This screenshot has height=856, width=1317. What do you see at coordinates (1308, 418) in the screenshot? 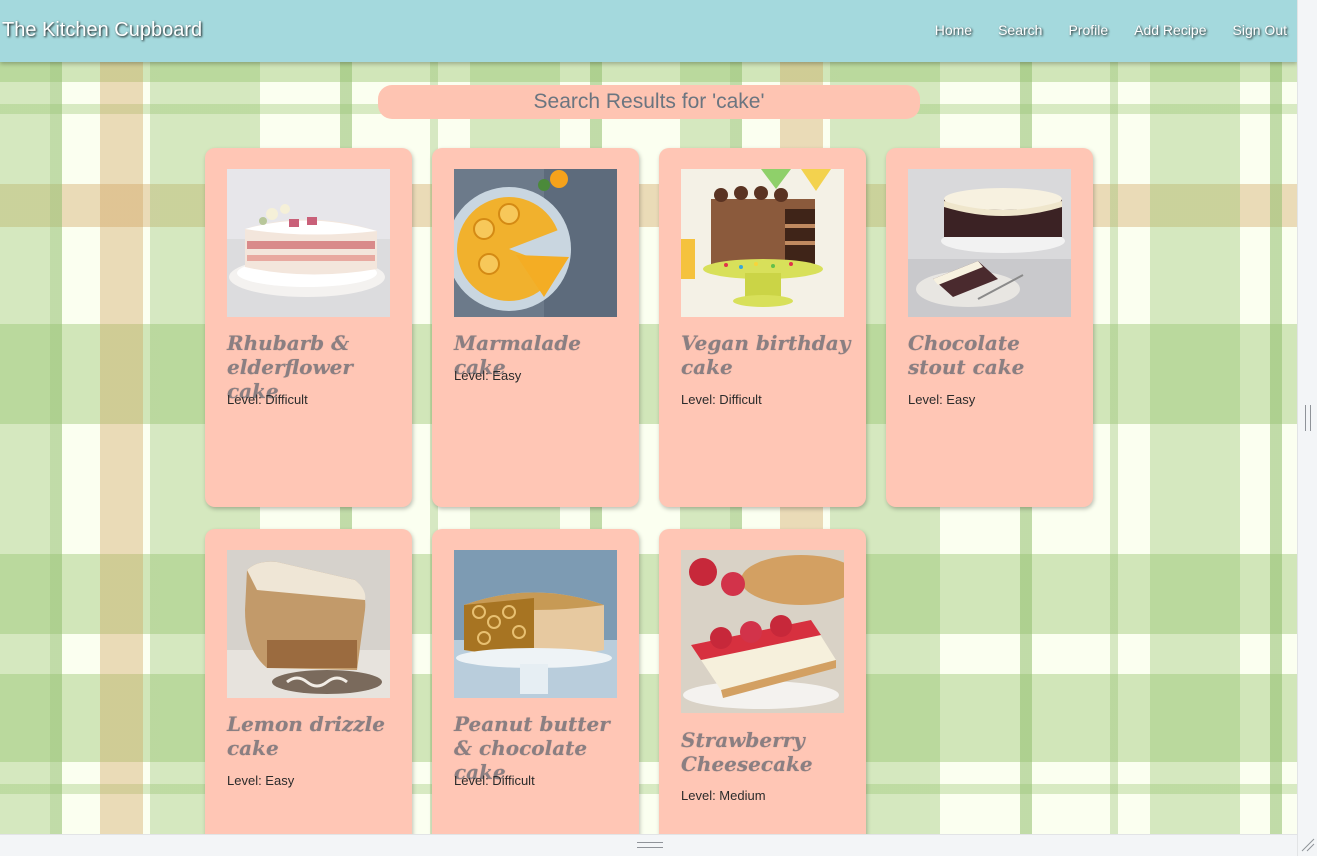
I see `scrollbar-grip-icon` at bounding box center [1308, 418].